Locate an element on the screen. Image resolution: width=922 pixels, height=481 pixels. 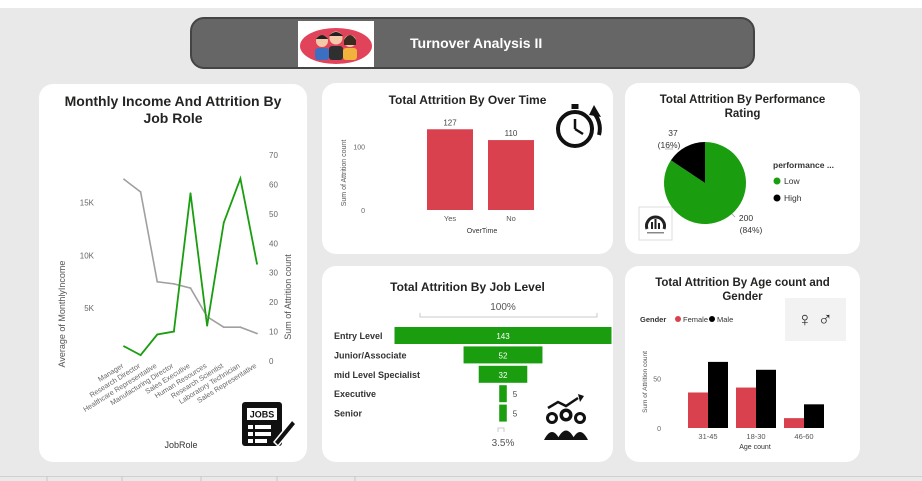
jobs-clipboard-icon: JOBS is located at coordinates (270, 425).